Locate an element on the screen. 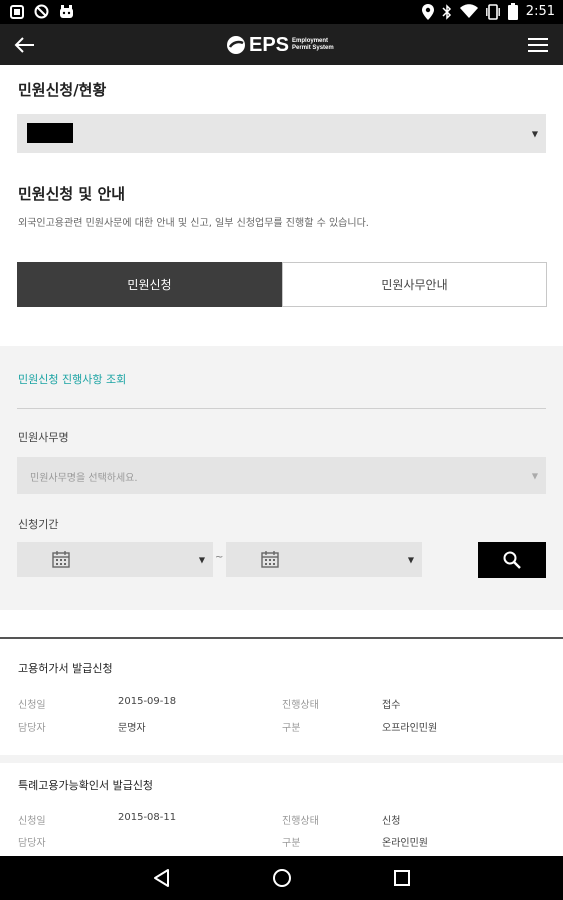  app-bar: EPS Employment Permit System is located at coordinates (281, 44).